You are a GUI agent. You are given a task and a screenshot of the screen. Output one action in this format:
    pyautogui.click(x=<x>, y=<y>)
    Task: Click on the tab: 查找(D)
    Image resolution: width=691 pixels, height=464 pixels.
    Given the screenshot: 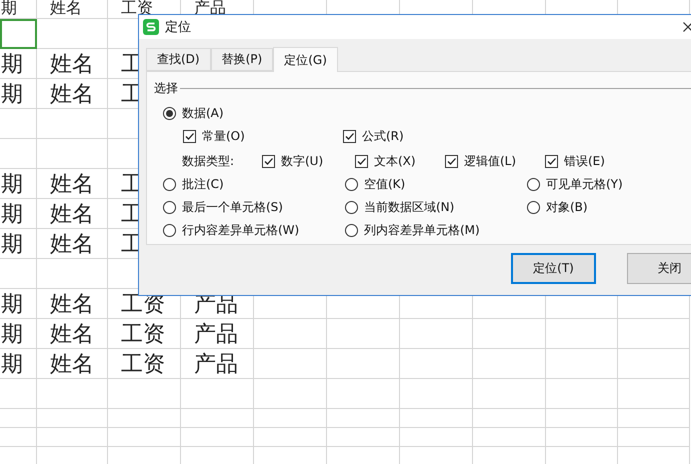 What is the action you would take?
    pyautogui.click(x=178, y=59)
    